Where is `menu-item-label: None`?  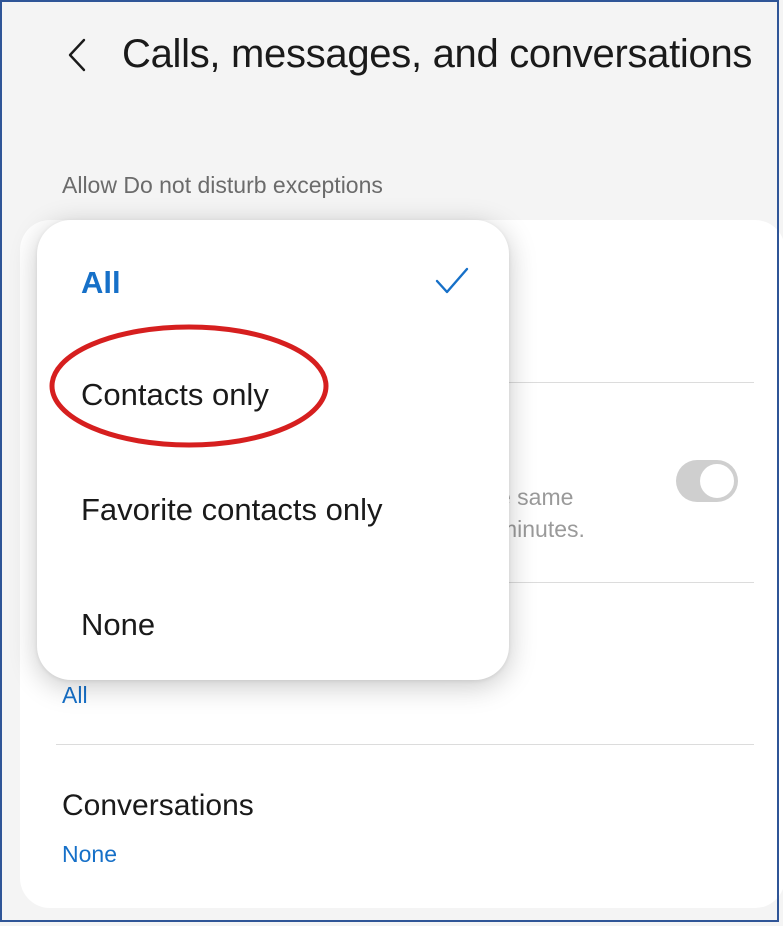
menu-item-label: None is located at coordinates (118, 624).